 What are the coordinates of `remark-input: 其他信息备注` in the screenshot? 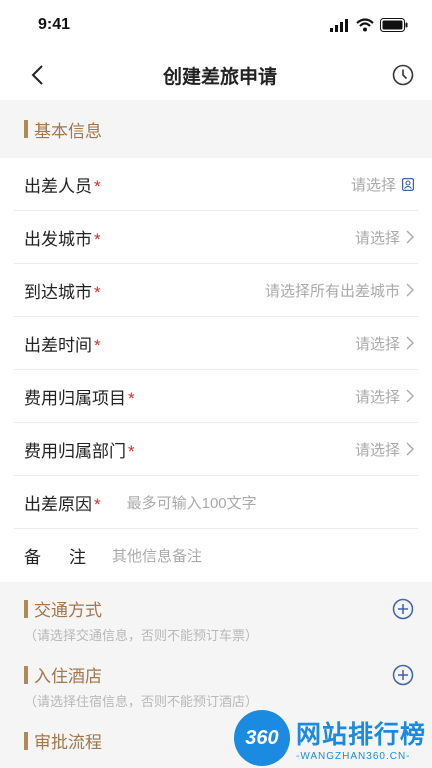 It's located at (263, 555).